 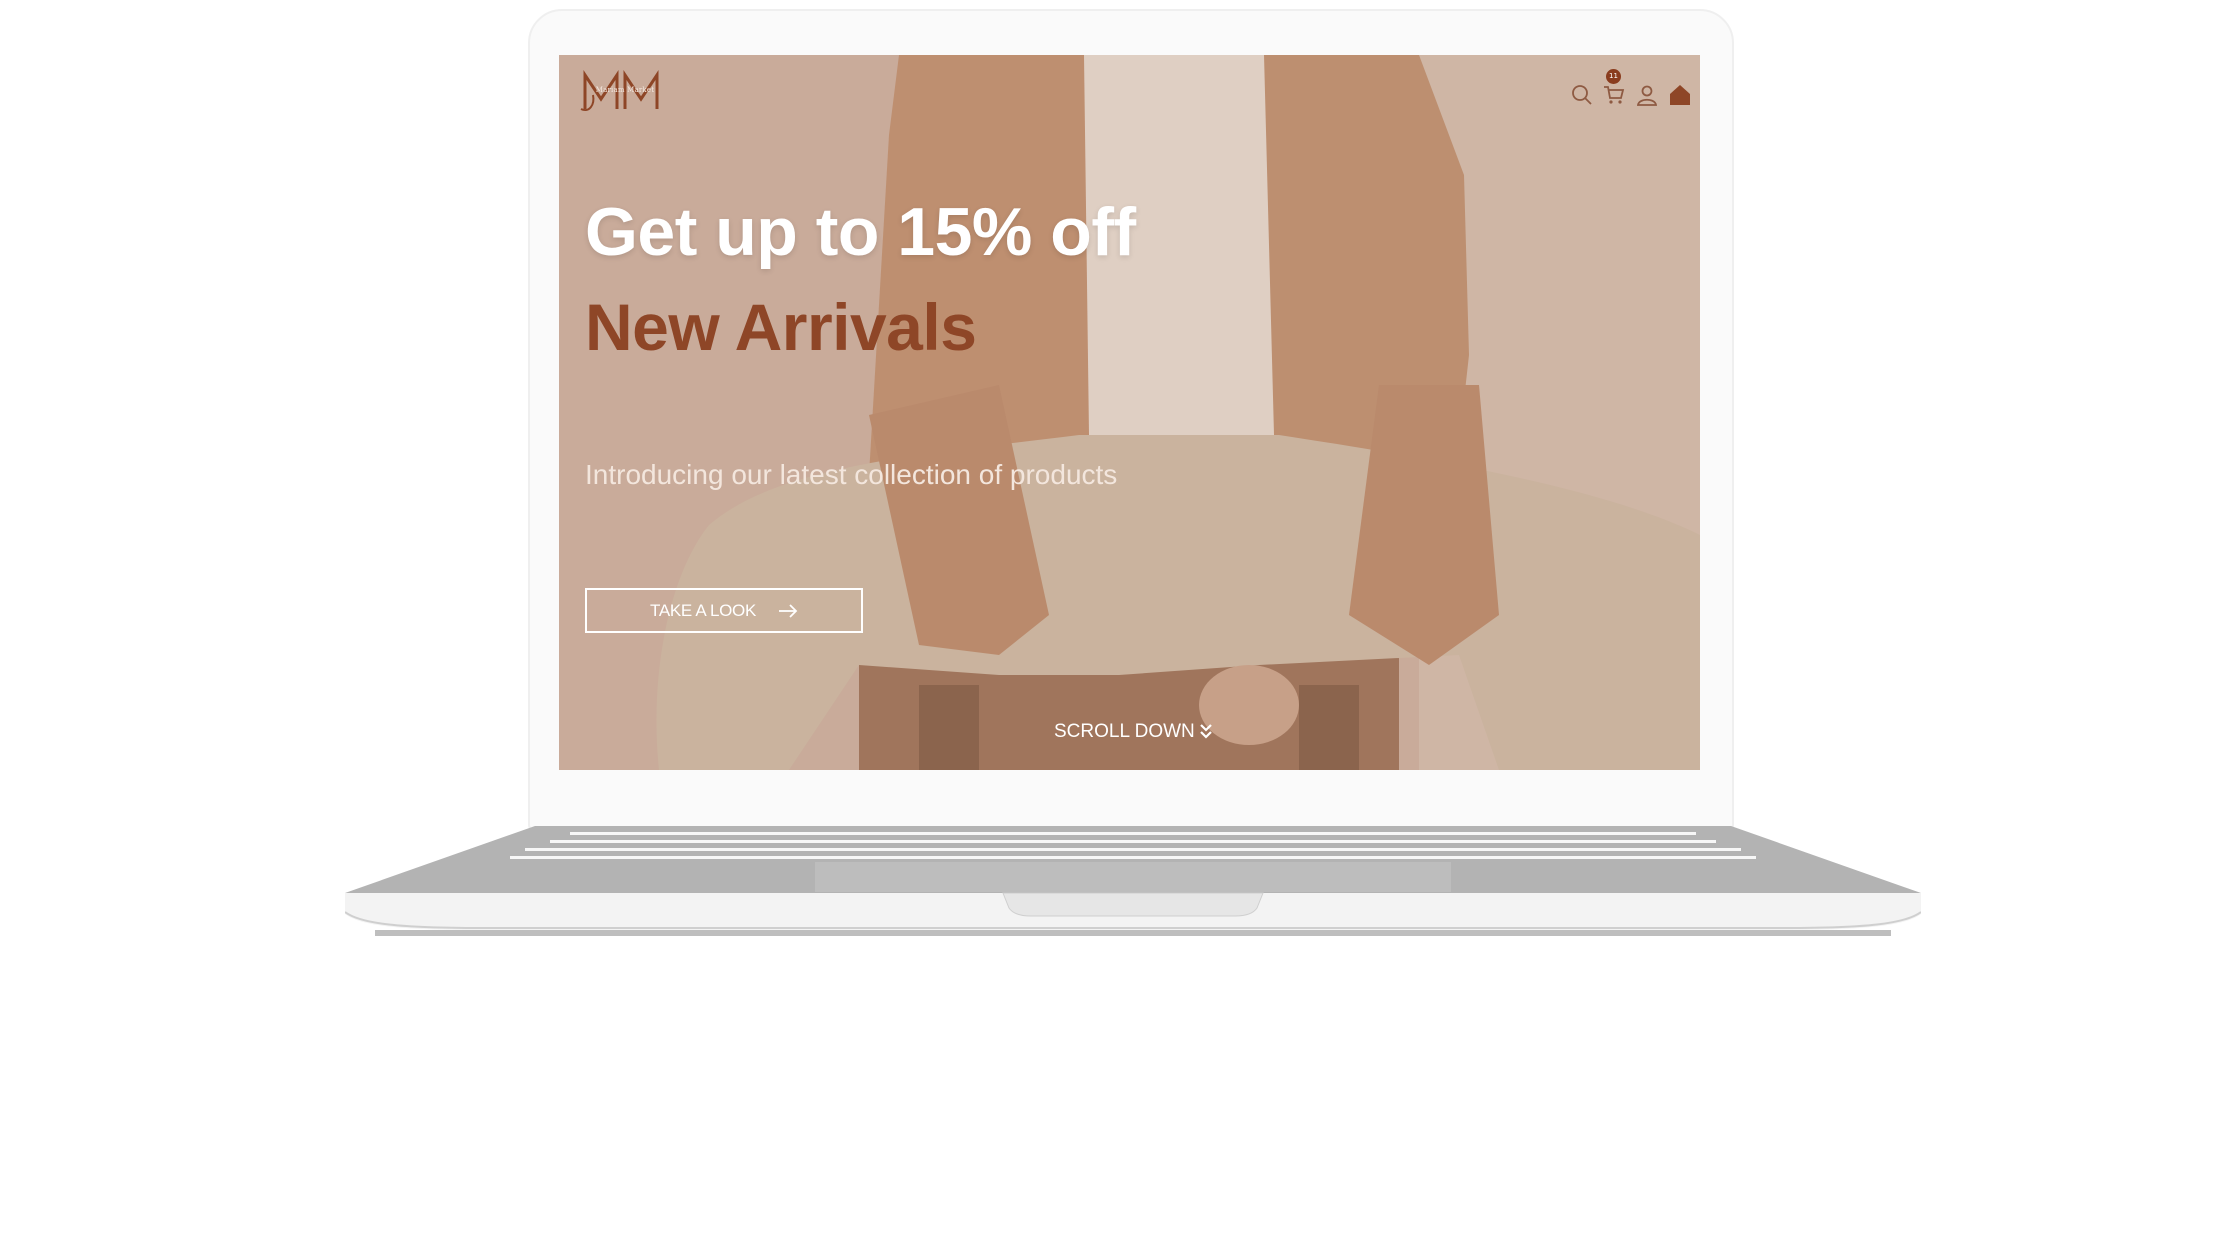 I want to click on logo-text: Mariam Market, so click(x=625, y=90).